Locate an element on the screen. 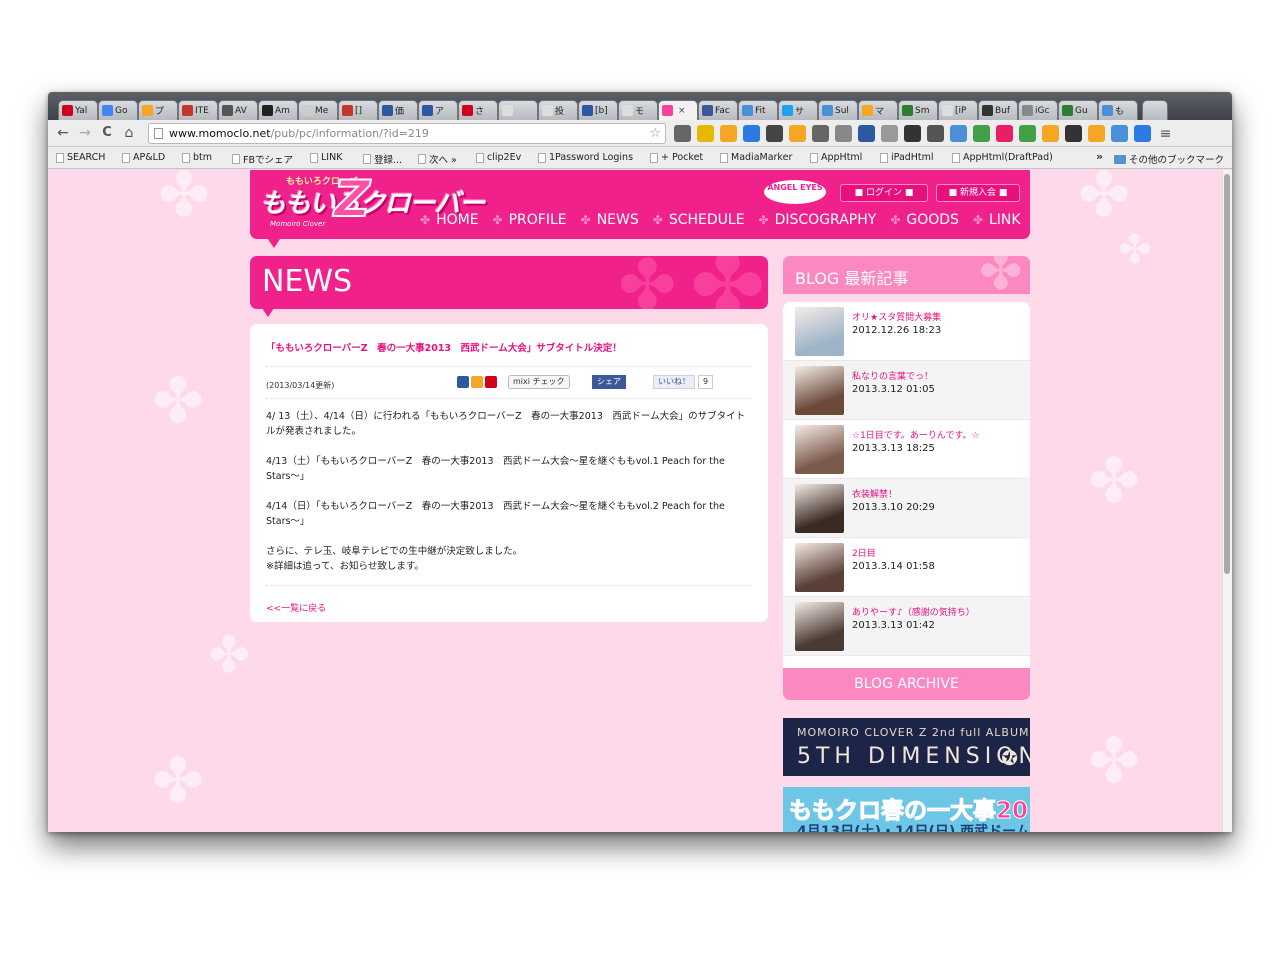 The image size is (1280, 960). bookmark-item: AP&LD is located at coordinates (143, 157).